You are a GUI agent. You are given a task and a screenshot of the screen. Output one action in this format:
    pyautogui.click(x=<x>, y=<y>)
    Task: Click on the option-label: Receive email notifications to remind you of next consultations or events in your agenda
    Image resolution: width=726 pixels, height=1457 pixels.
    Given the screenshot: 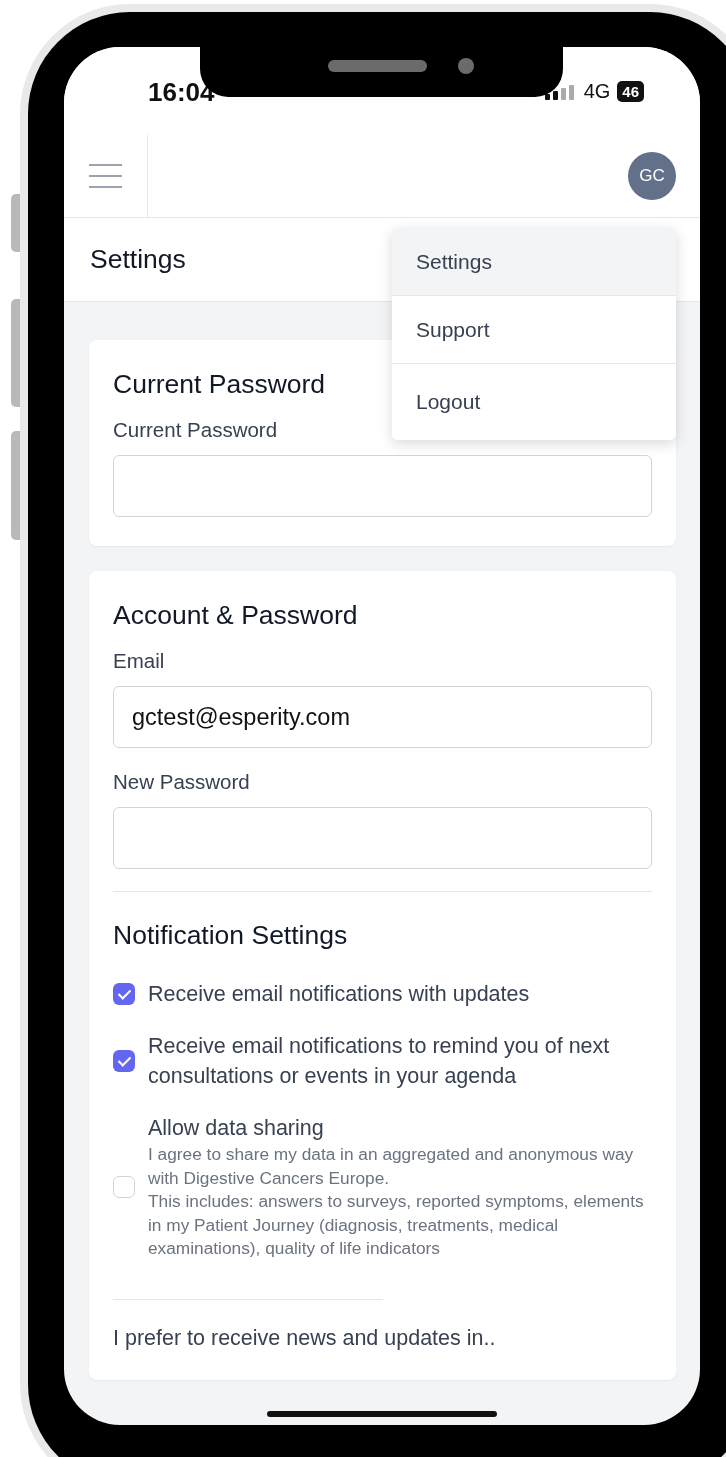 What is the action you would take?
    pyautogui.click(x=379, y=1061)
    